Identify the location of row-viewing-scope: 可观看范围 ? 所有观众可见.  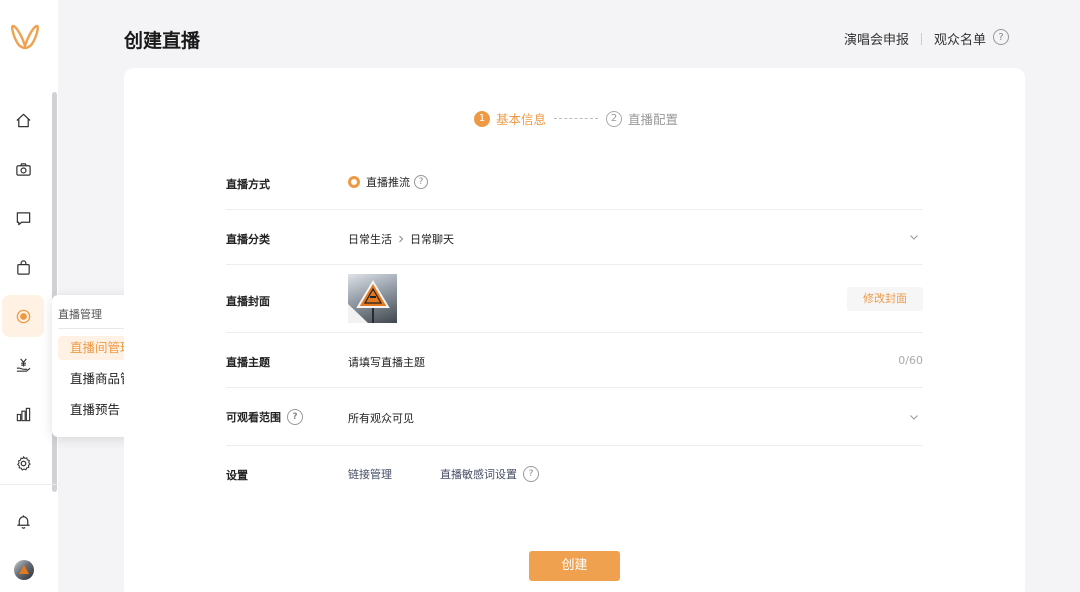
(574, 417).